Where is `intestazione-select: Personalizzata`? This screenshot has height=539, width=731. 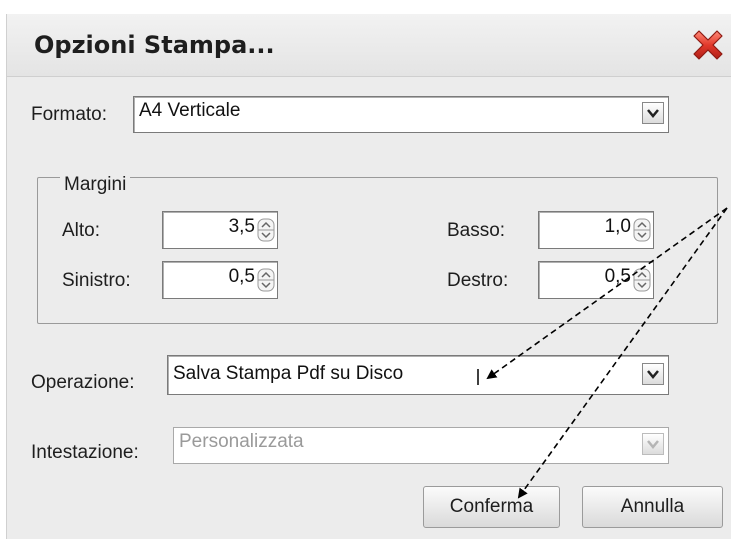
intestazione-select: Personalizzata is located at coordinates (421, 445).